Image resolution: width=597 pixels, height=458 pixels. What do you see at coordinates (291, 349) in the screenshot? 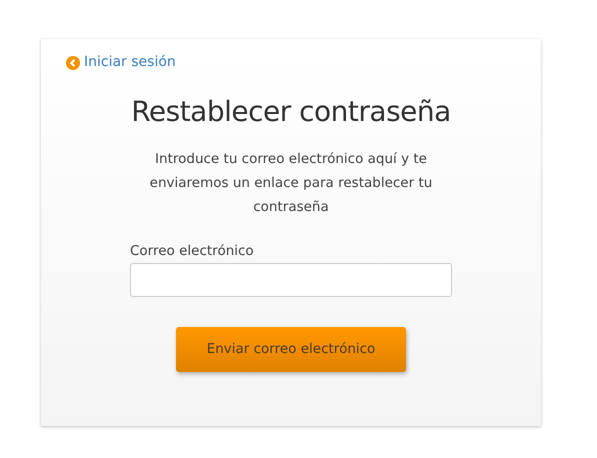
I see `submit-button: Enviar correo electrónico` at bounding box center [291, 349].